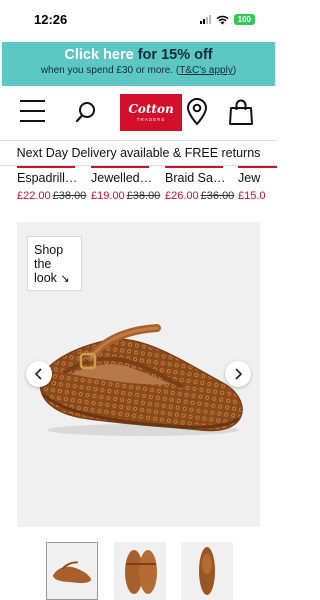 The height and width of the screenshot is (600, 320). What do you see at coordinates (217, 196) in the screenshot?
I see `price-was: £36.00` at bounding box center [217, 196].